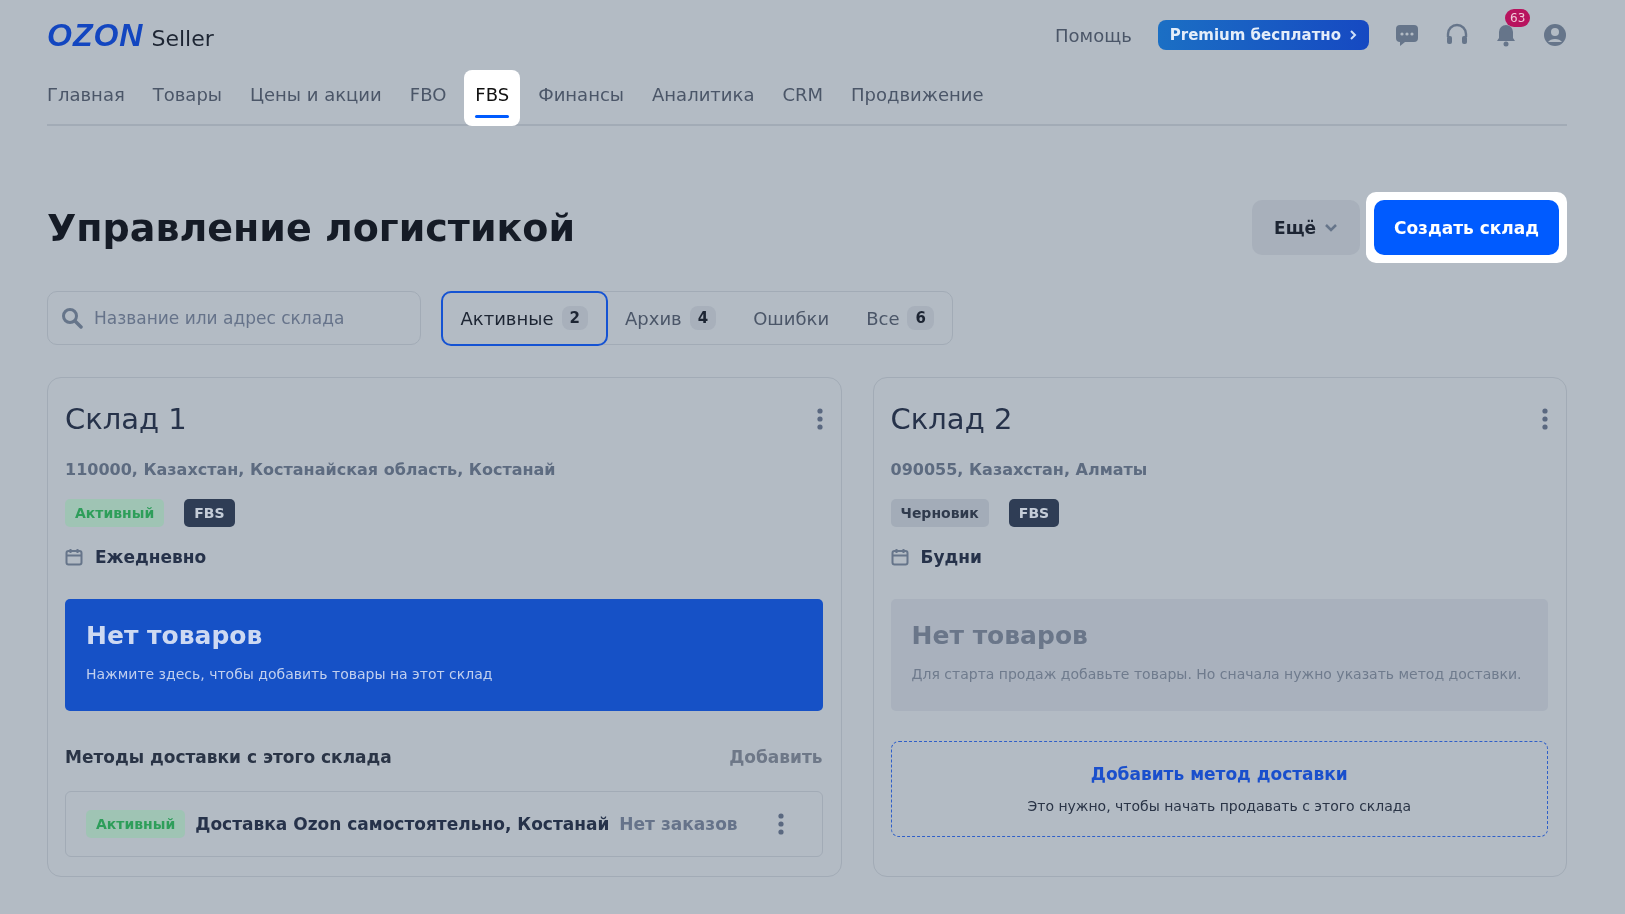 The image size is (1625, 914). Describe the element at coordinates (1093, 35) in the screenshot. I see `help-link: Помощь` at that location.